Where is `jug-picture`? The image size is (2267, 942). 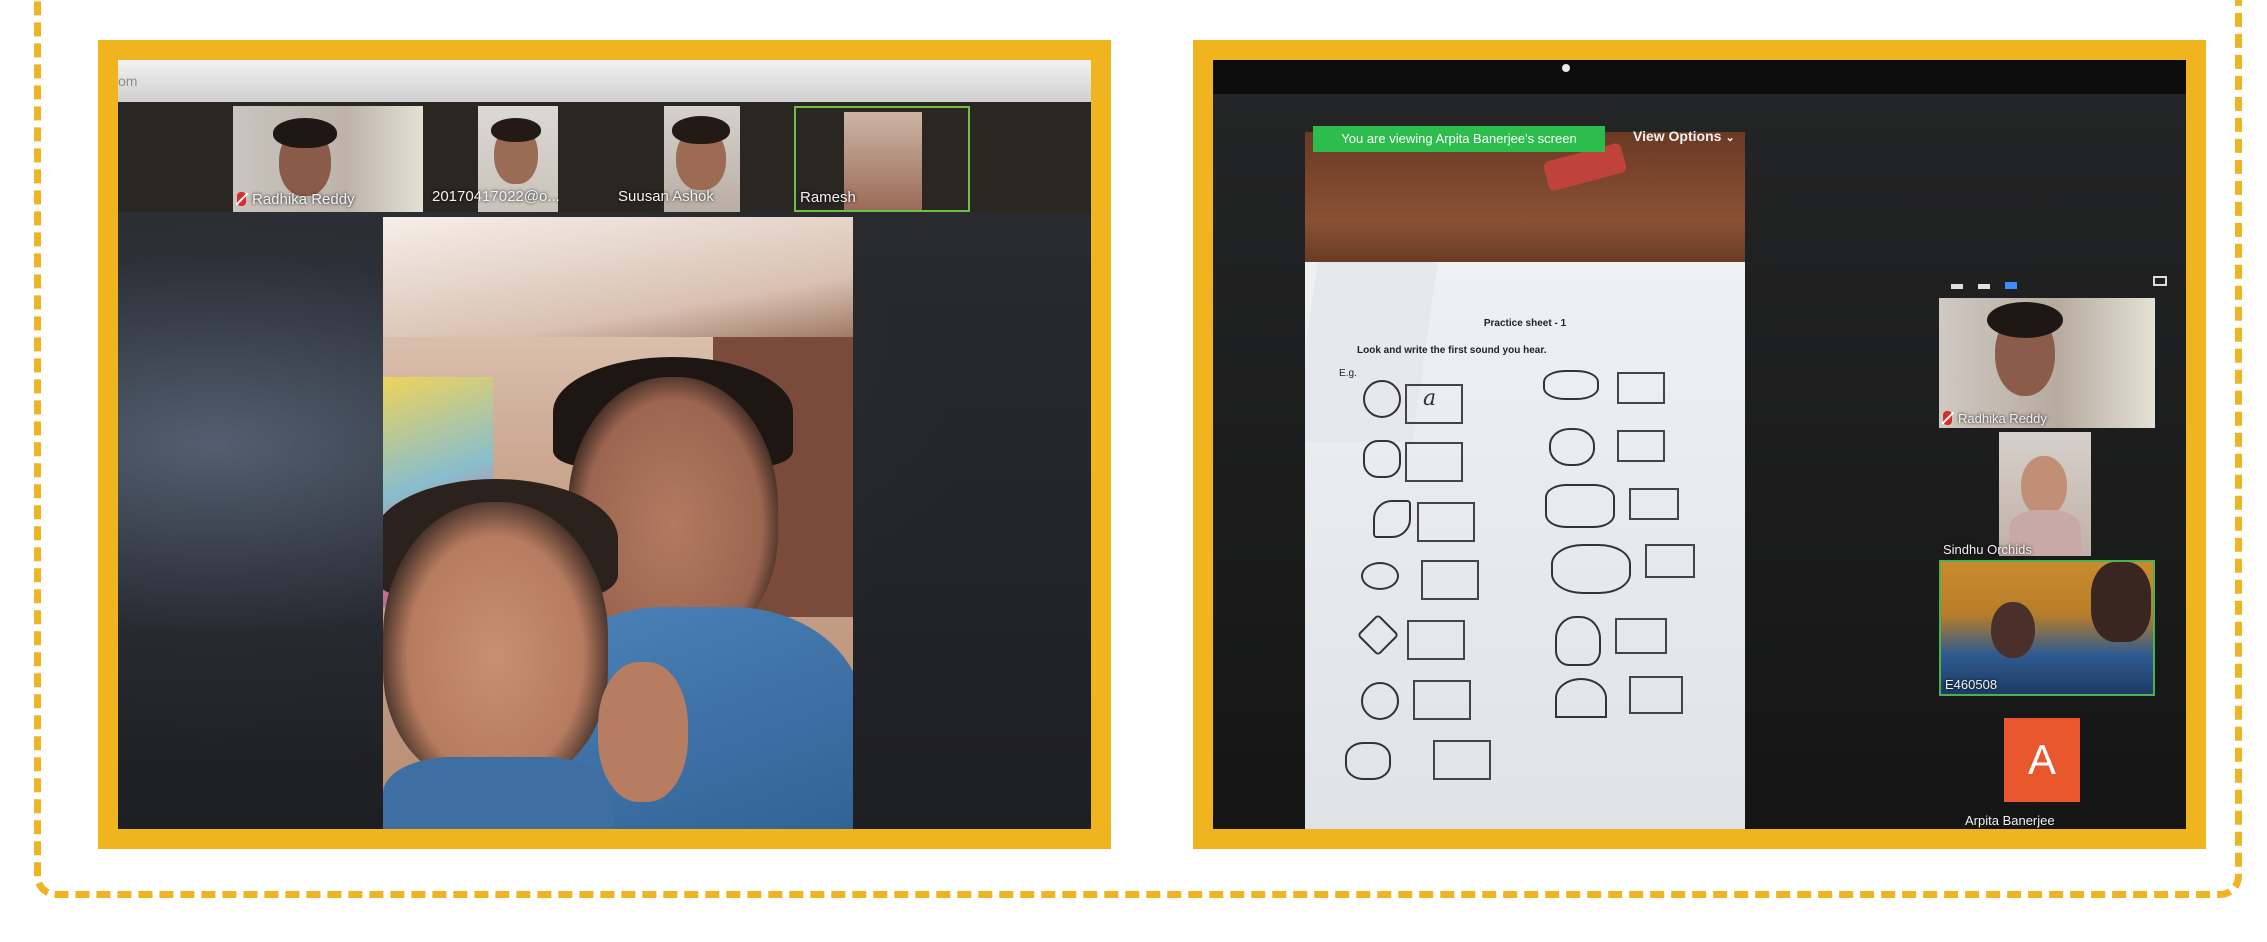
jug-picture is located at coordinates (1578, 641).